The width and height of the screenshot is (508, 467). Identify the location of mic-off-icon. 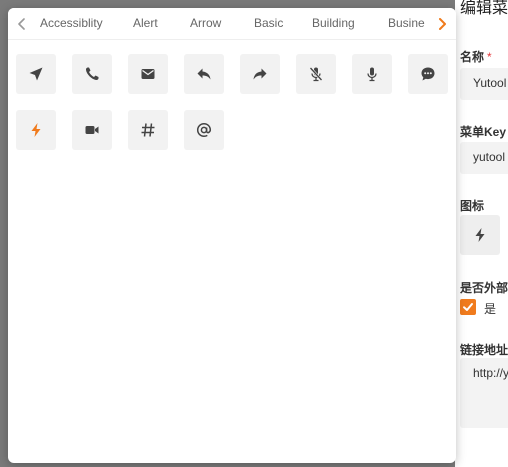
(316, 74).